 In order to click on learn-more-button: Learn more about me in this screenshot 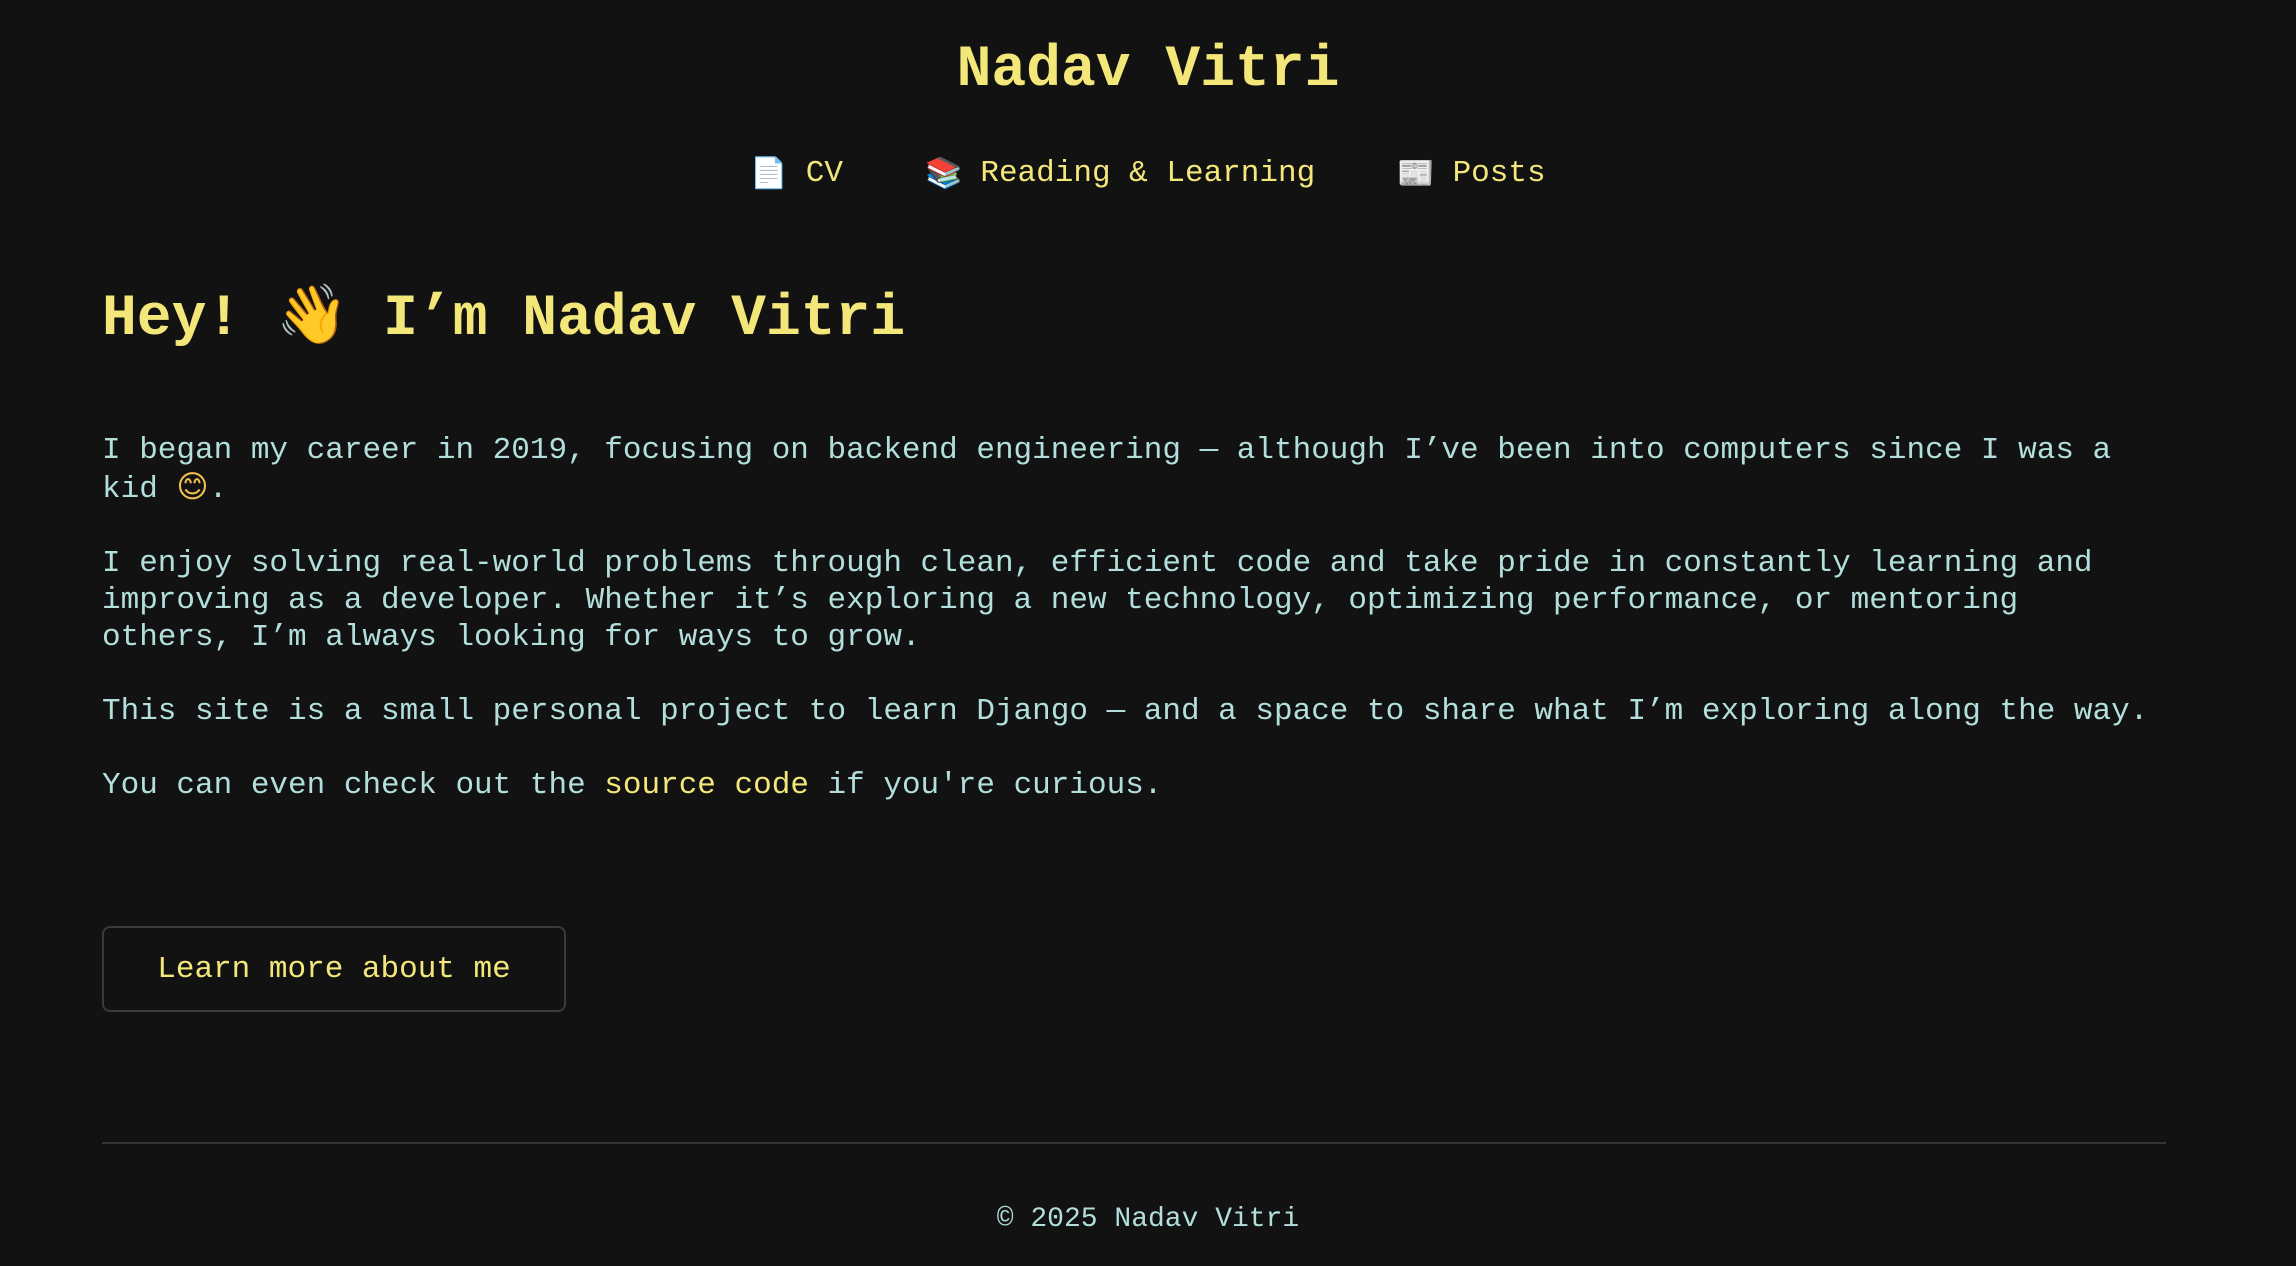, I will do `click(334, 969)`.